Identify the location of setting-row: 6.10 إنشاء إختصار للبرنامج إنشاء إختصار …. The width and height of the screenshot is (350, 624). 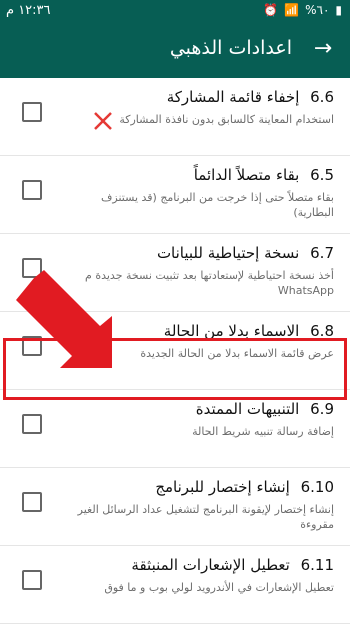
(175, 507).